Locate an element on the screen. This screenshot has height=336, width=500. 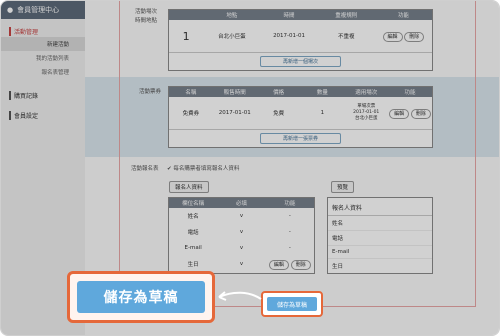
ticket-col-name: 名稱 is located at coordinates (191, 93).